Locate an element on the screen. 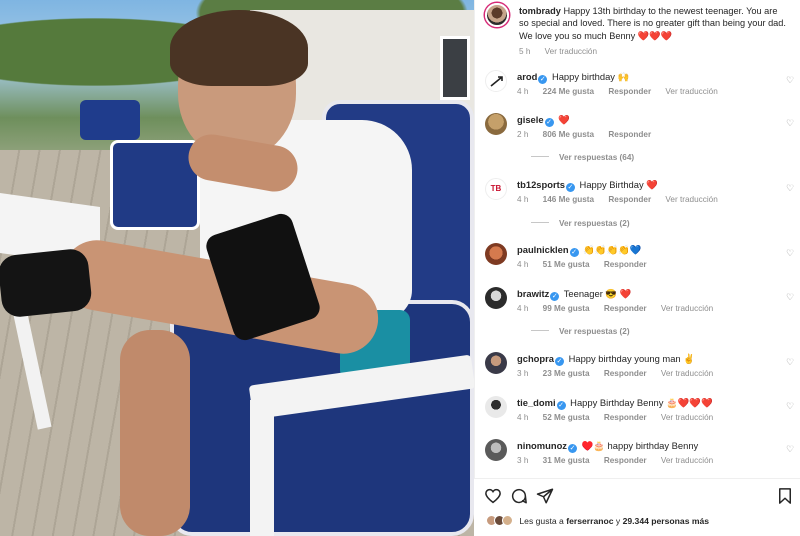 The image size is (800, 536). view-replies-label: Ver respuestas (64) is located at coordinates (597, 157).